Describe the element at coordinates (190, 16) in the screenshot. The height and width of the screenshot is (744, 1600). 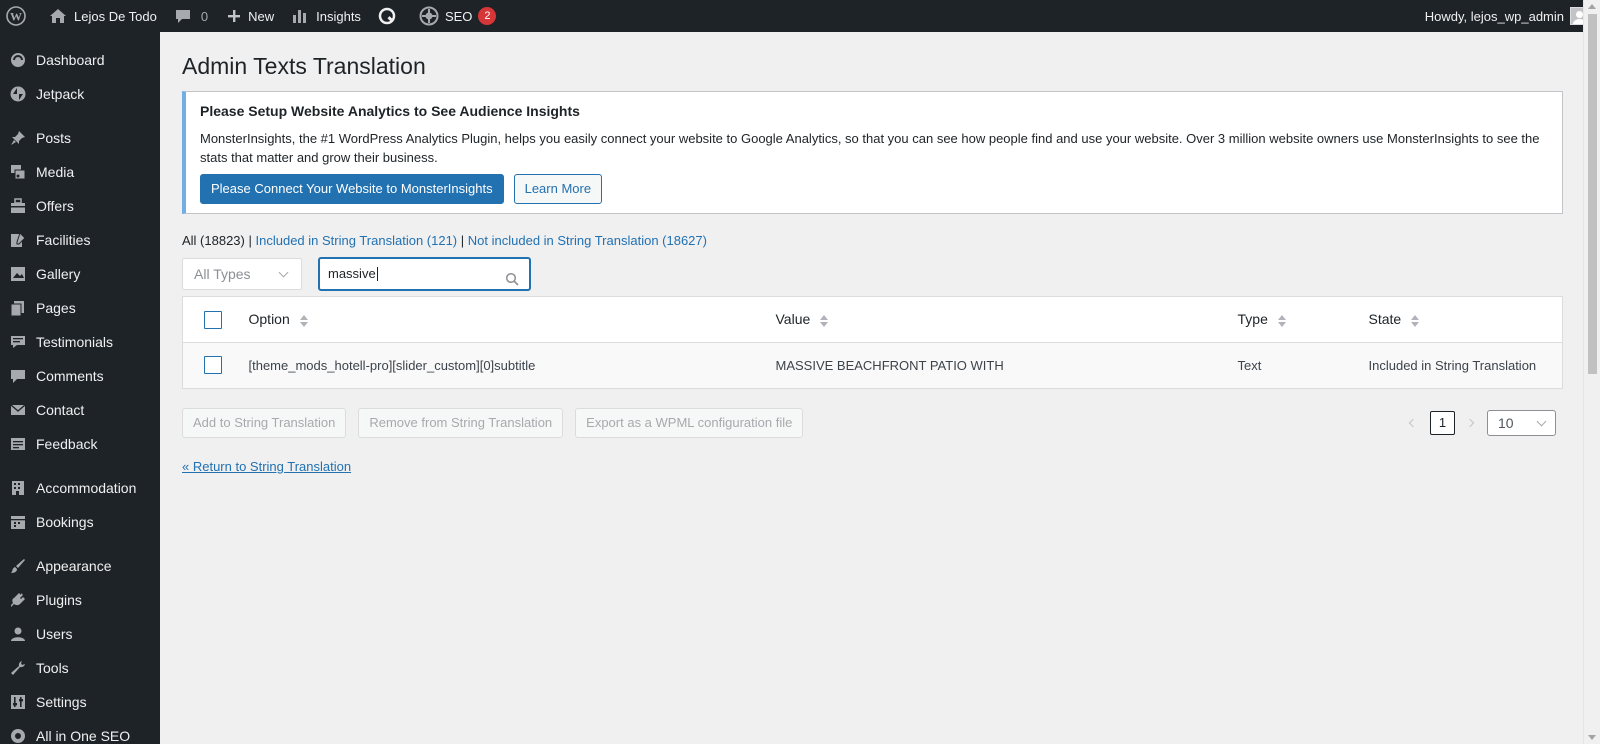
I see `comments-link: 0` at that location.